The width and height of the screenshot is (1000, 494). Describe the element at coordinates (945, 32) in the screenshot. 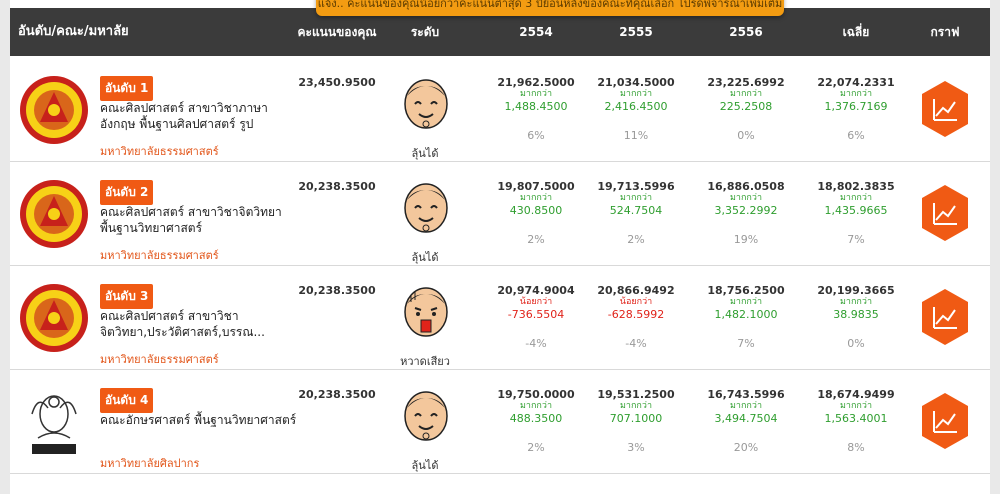

I see `header-graph: กราฟ` at that location.